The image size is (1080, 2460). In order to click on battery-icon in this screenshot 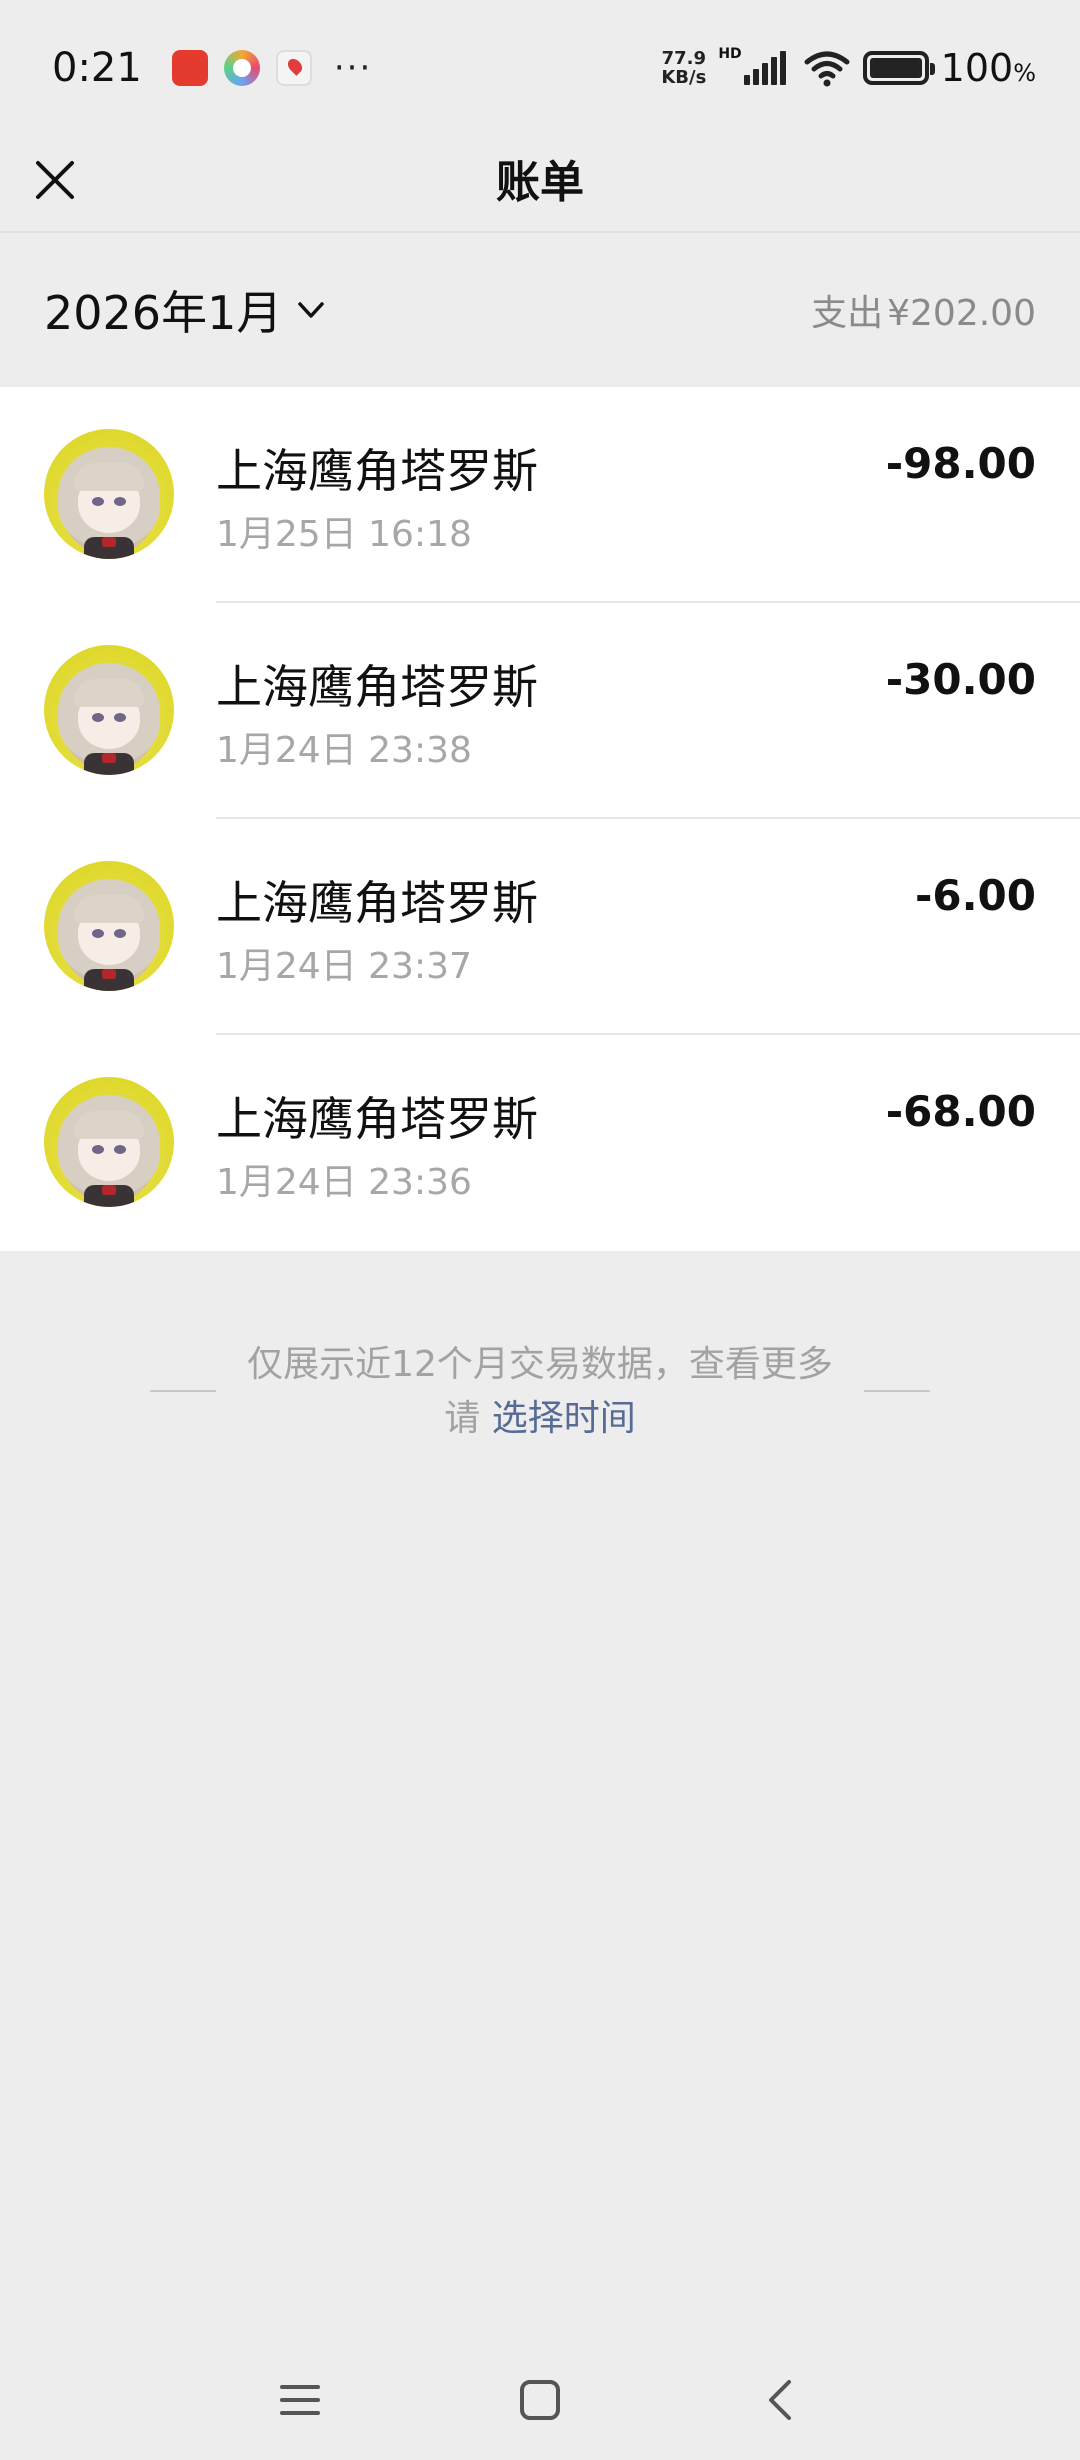, I will do `click(898, 67)`.